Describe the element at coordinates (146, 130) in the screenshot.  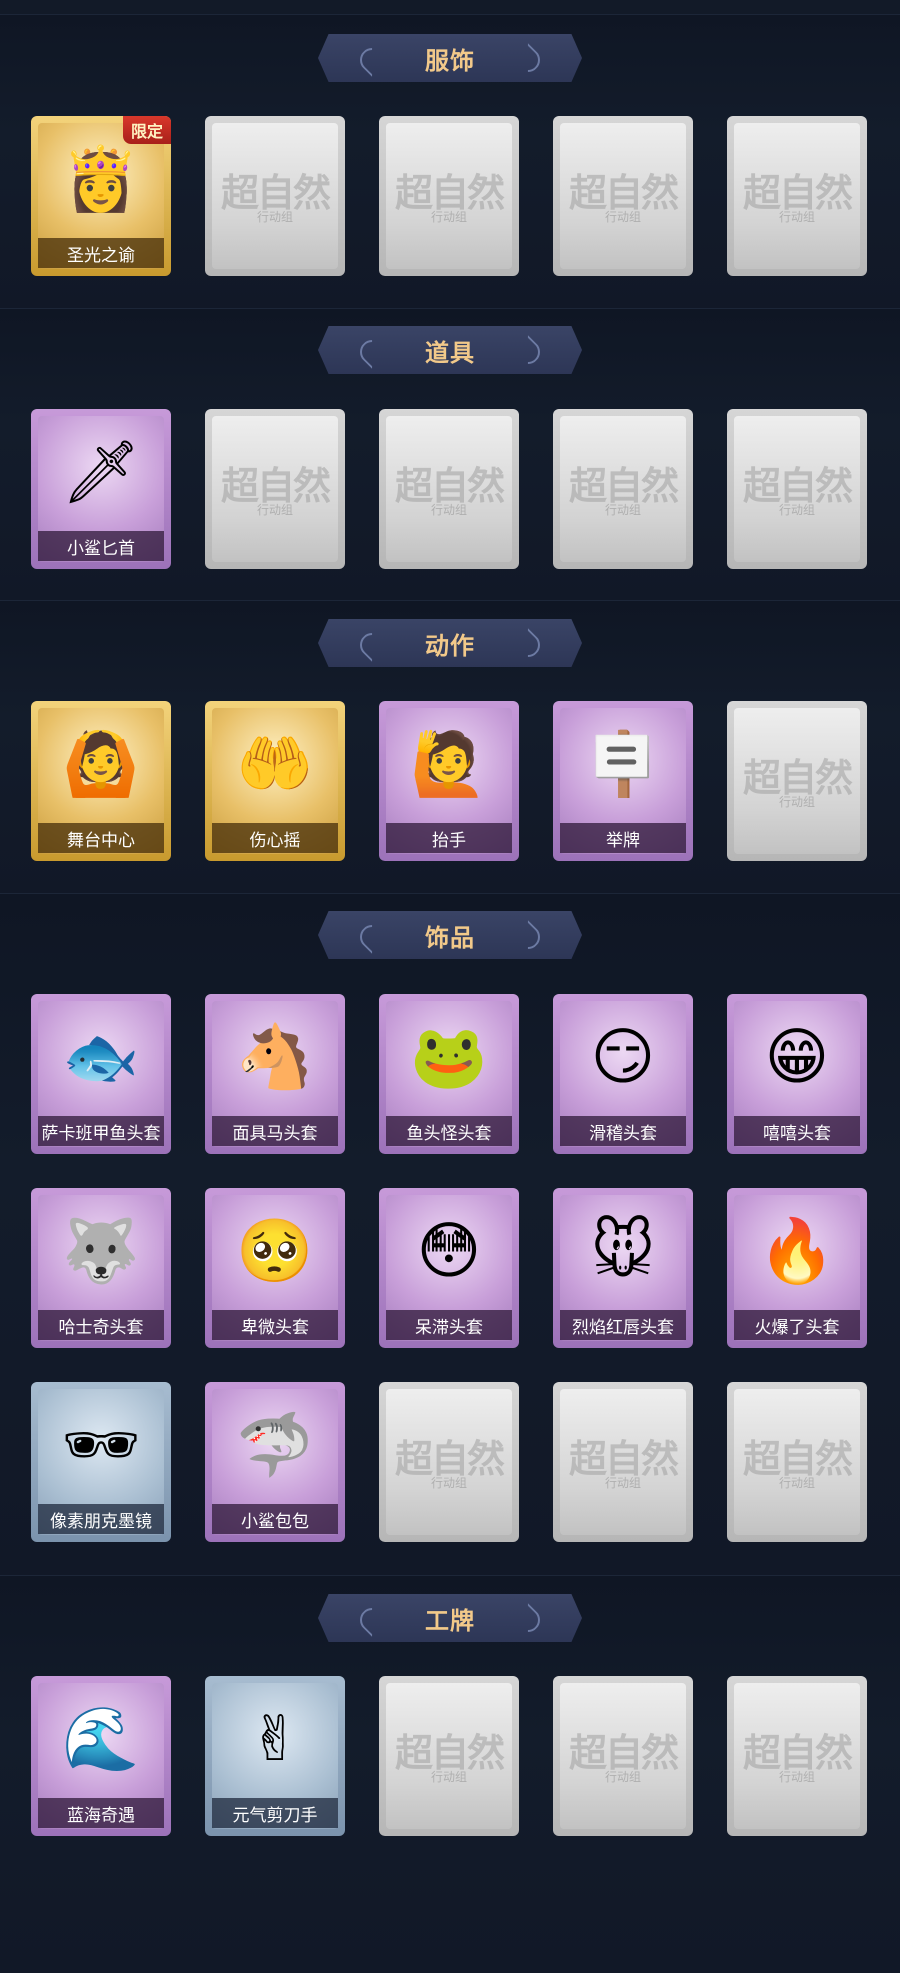
I see `limited-badge: 限定` at that location.